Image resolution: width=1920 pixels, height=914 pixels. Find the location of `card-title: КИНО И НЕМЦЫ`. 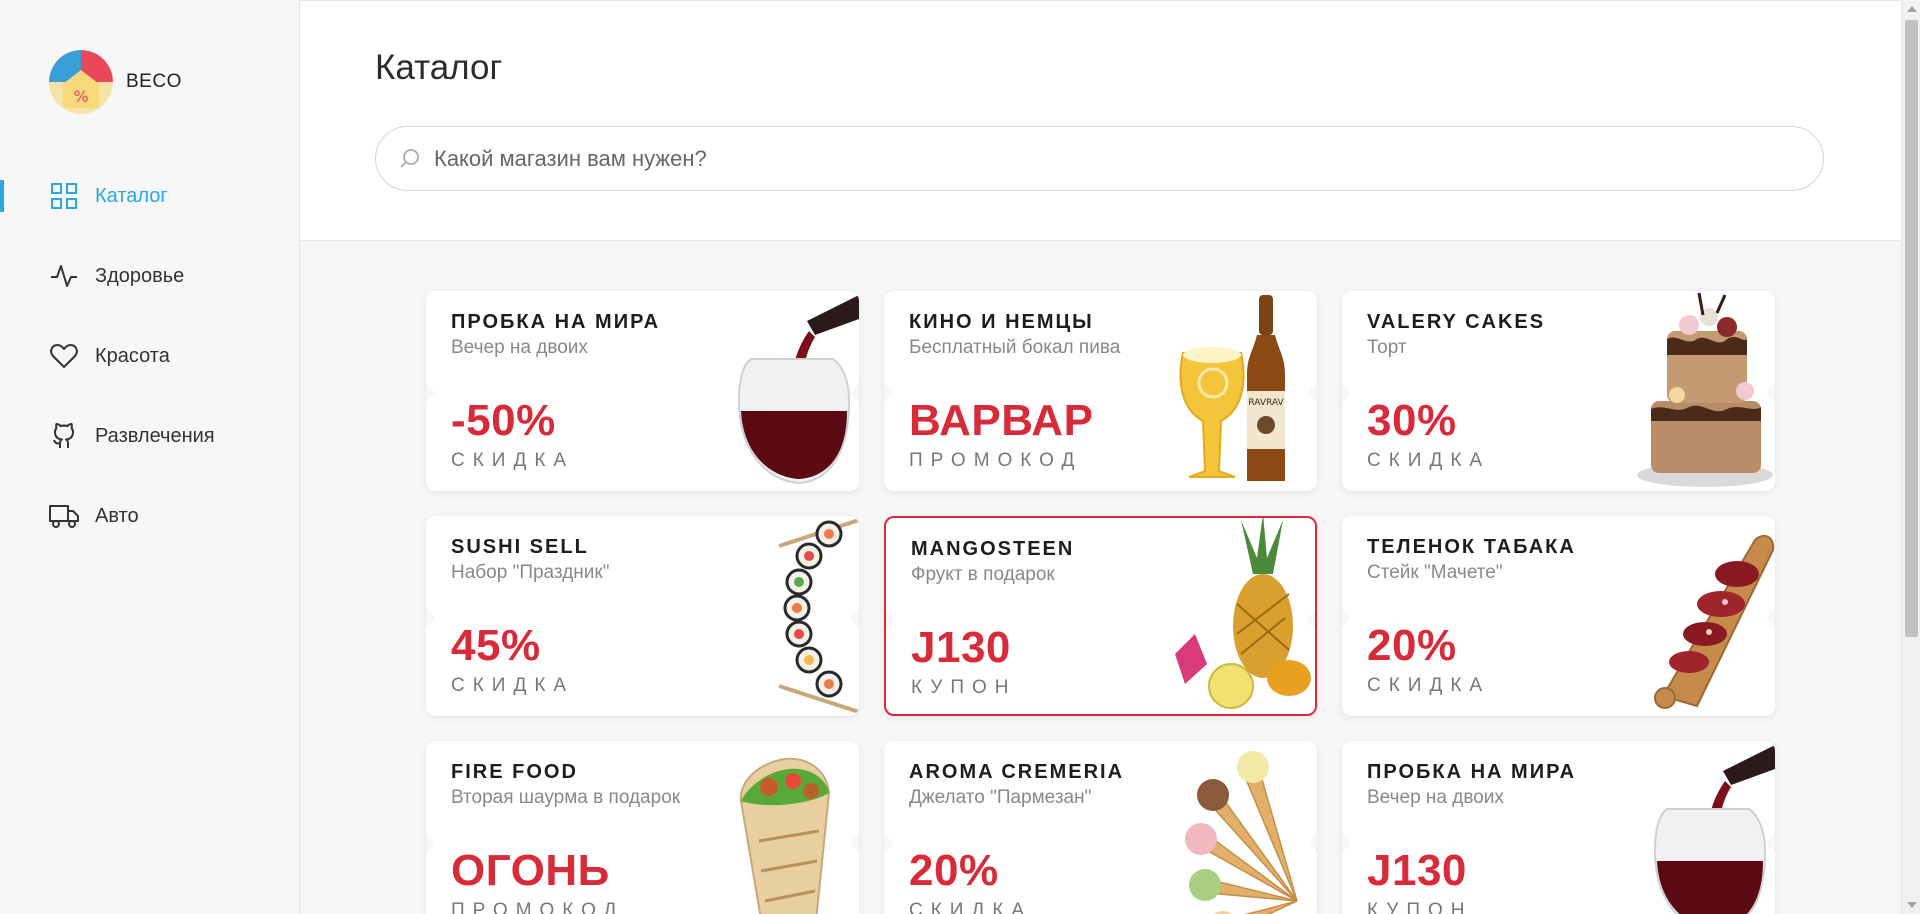

card-title: КИНО И НЕМЦЫ is located at coordinates (1001, 322).